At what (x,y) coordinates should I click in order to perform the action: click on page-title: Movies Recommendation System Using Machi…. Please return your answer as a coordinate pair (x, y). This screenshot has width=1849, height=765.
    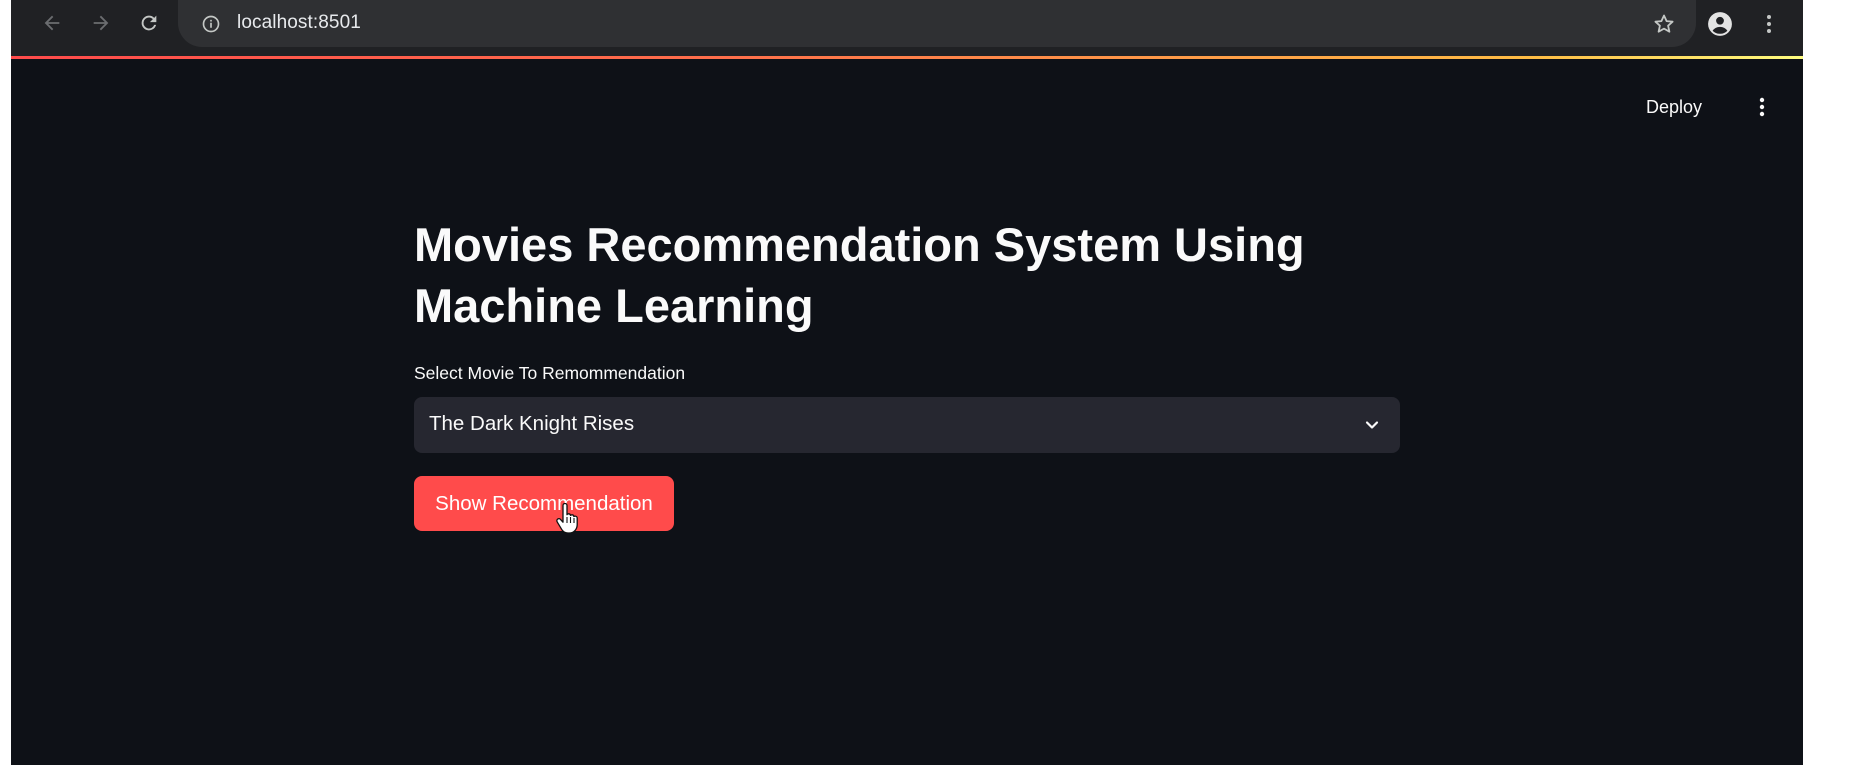
    Looking at the image, I should click on (859, 275).